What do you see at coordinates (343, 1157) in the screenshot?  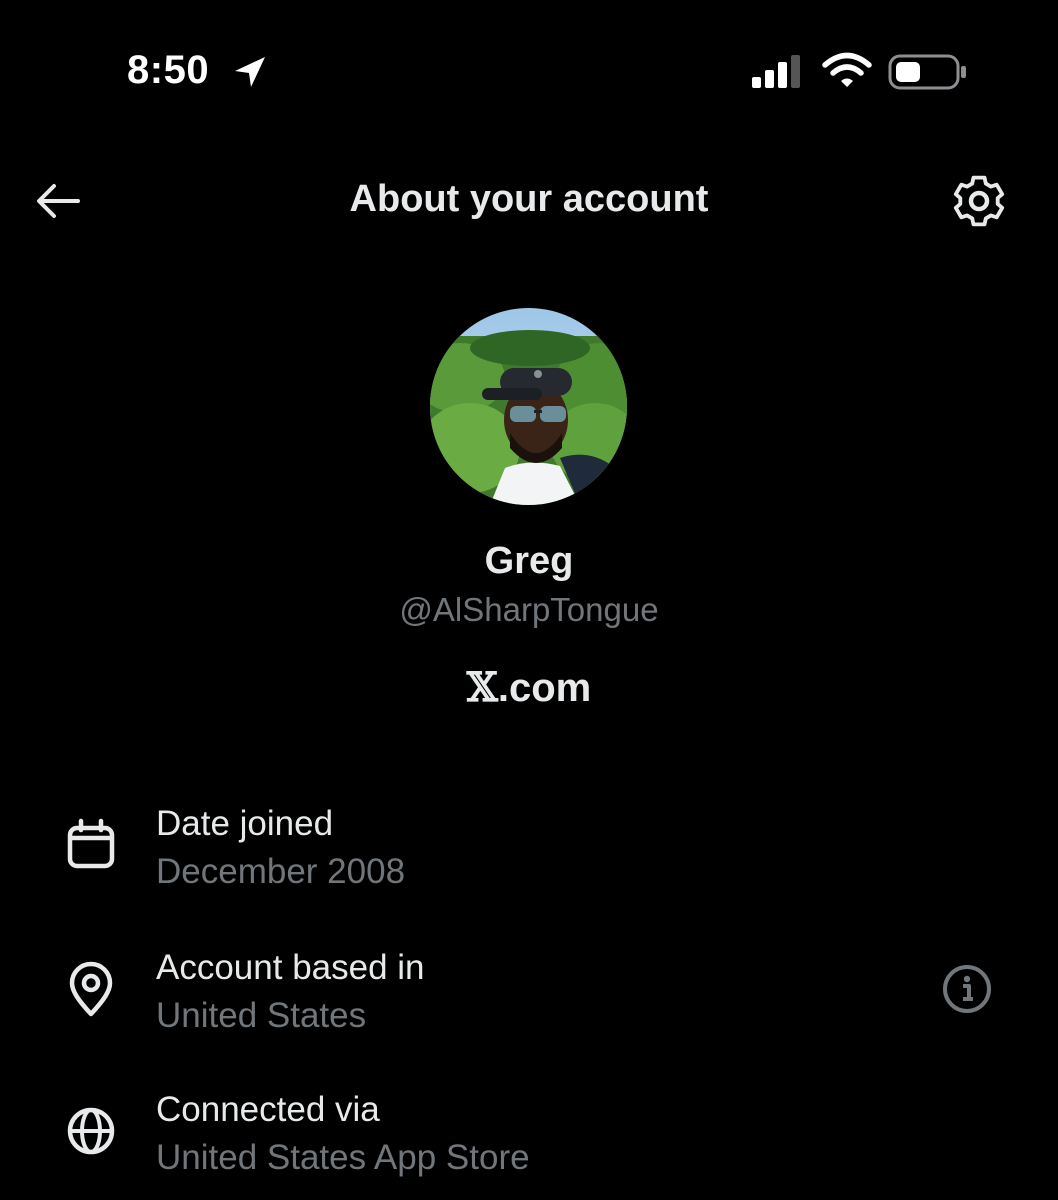 I see `connected-via-value: United States App Store` at bounding box center [343, 1157].